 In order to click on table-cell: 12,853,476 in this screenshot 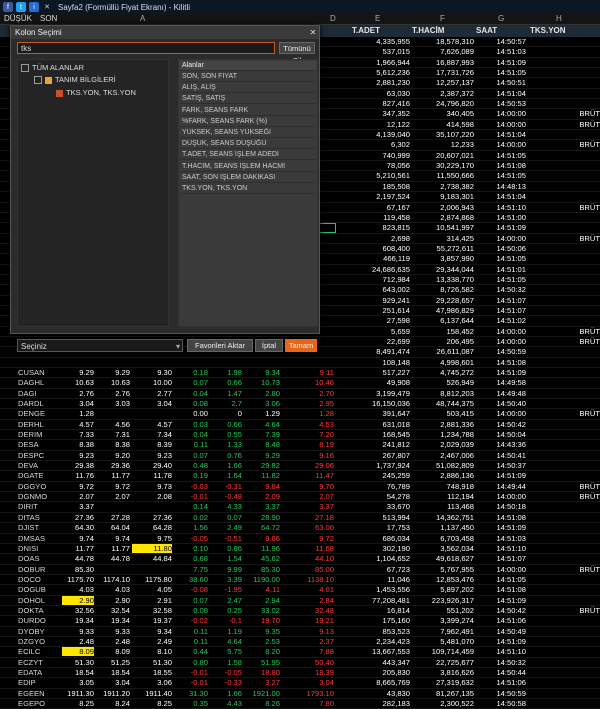, I will do `click(443, 579)`.